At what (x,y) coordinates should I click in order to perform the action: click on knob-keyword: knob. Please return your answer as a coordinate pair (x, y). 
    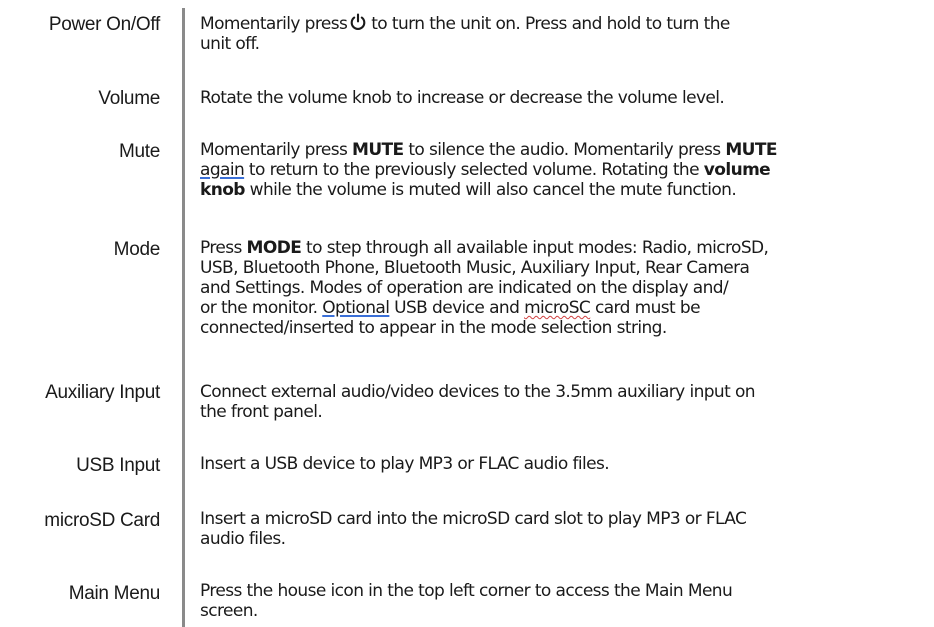
    Looking at the image, I should click on (222, 190).